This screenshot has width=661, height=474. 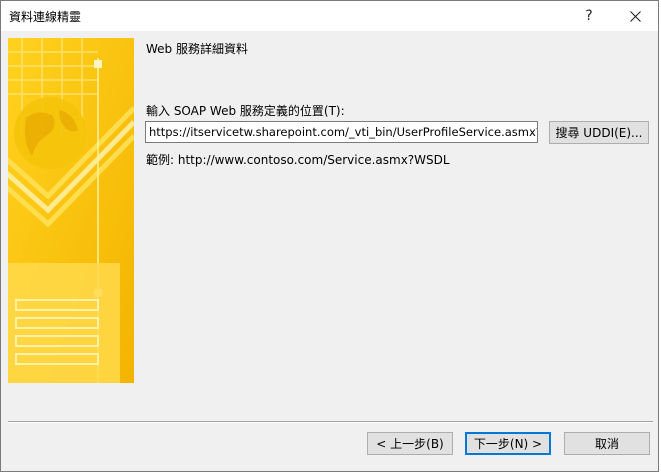 I want to click on title-bar: 資料連線精靈 ?, so click(x=329, y=16).